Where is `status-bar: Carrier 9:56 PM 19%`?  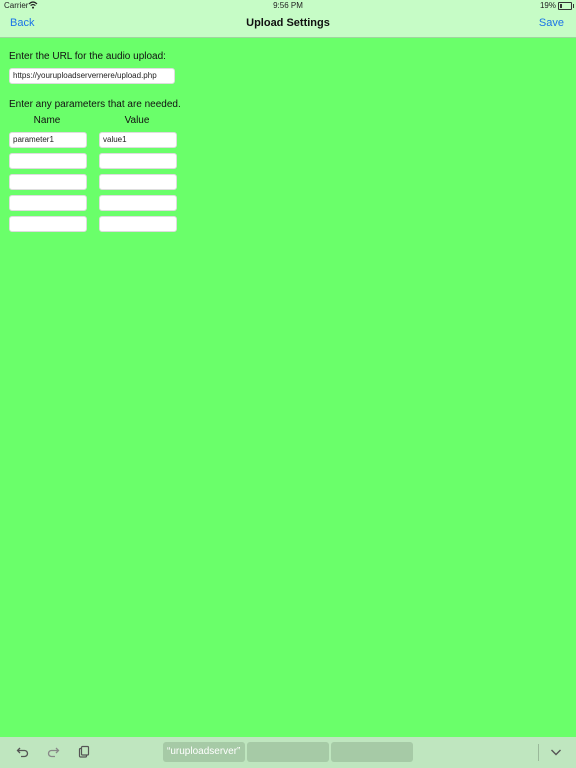
status-bar: Carrier 9:56 PM 19% is located at coordinates (288, 6).